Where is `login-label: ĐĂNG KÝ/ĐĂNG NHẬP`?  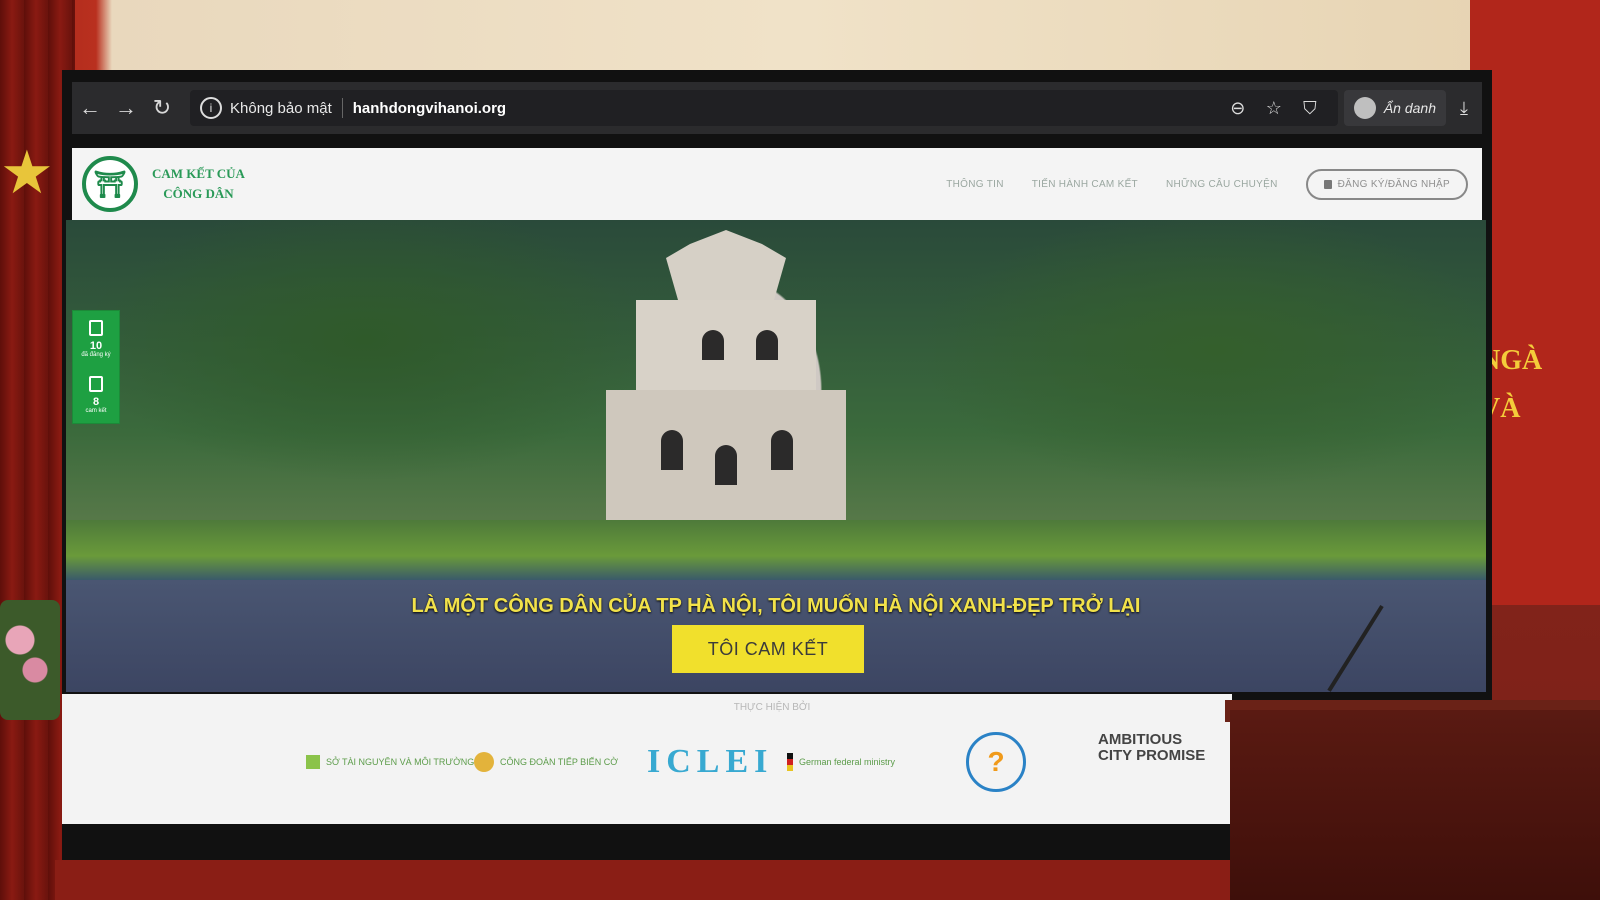
login-label: ĐĂNG KÝ/ĐĂNG NHẬP is located at coordinates (1393, 184).